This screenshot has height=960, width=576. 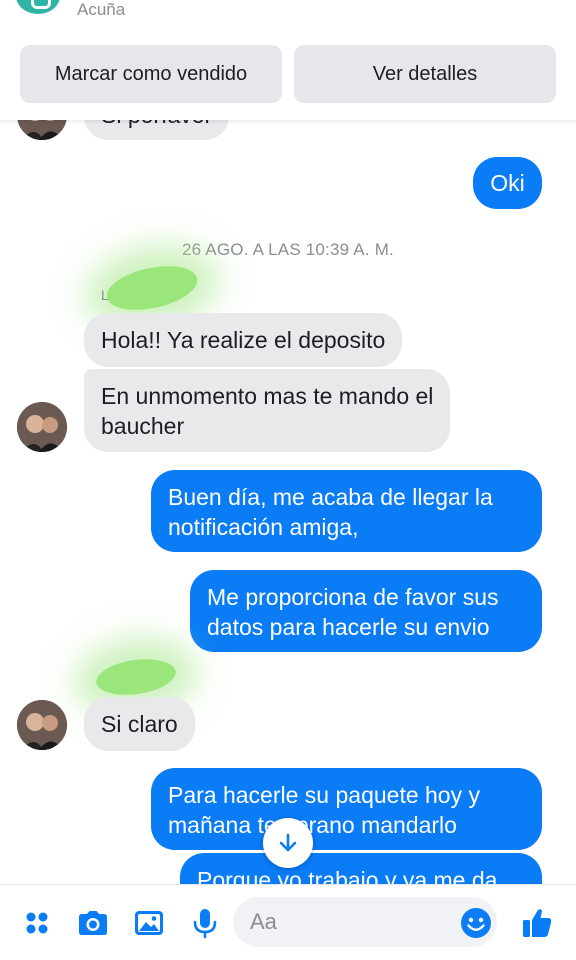 I want to click on voice-message-button, so click(x=205, y=923).